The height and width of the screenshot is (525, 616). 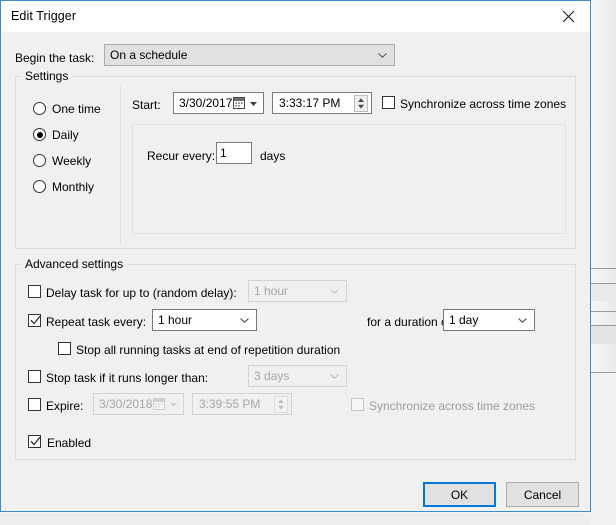 What do you see at coordinates (64, 348) in the screenshot?
I see `stop-all-running-tasks-checkbox` at bounding box center [64, 348].